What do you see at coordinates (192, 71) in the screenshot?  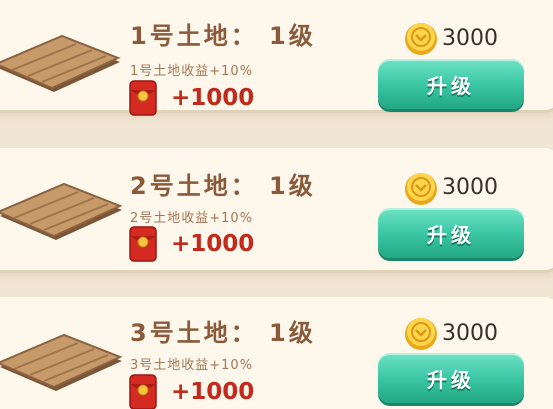 I see `income-bonus-text: 1号土地收益+10%` at bounding box center [192, 71].